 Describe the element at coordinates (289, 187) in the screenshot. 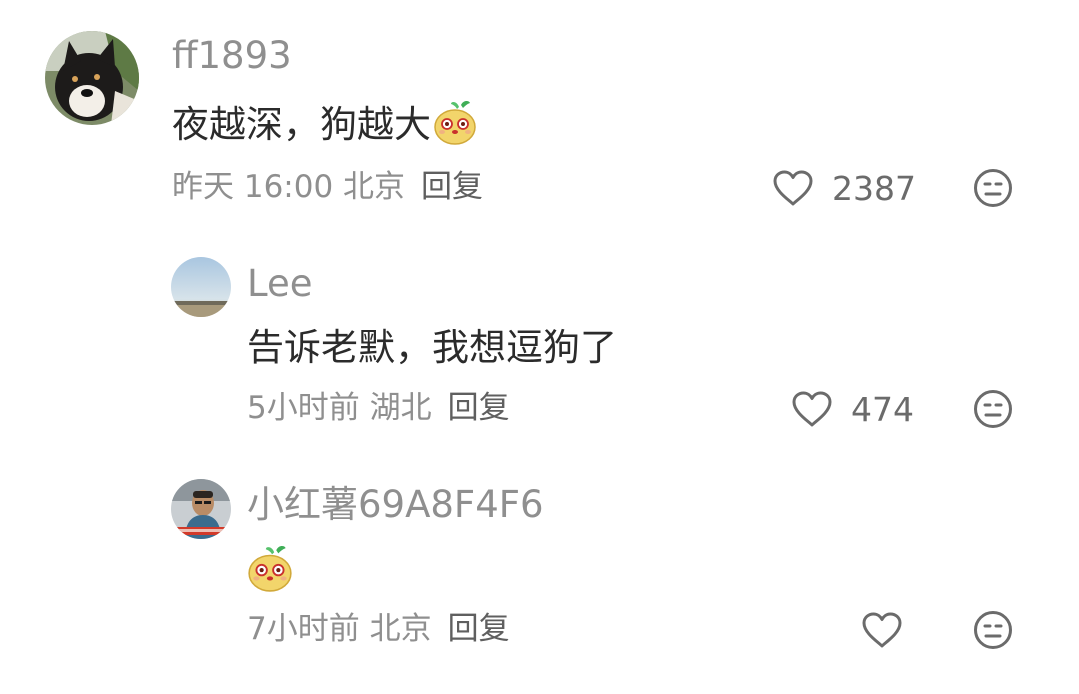

I see `time-location: 昨天 16:00 北京` at that location.